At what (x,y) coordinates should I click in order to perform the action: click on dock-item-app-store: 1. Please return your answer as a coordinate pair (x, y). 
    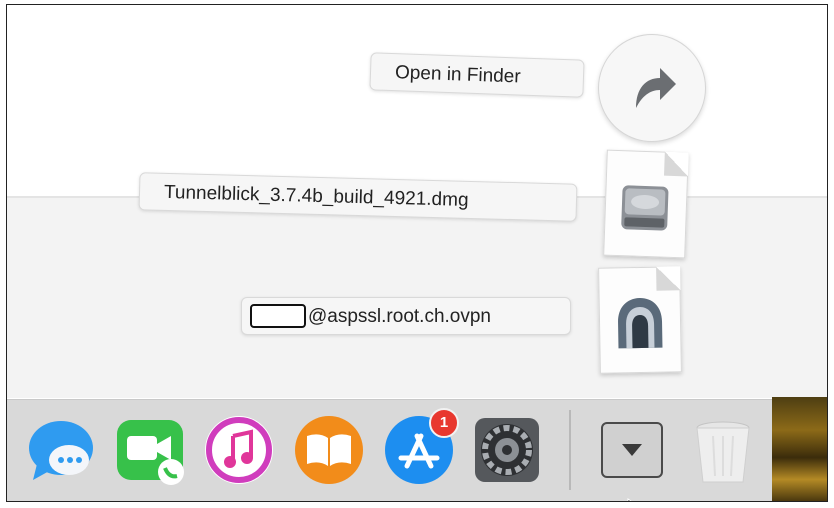
    Looking at the image, I should click on (421, 447).